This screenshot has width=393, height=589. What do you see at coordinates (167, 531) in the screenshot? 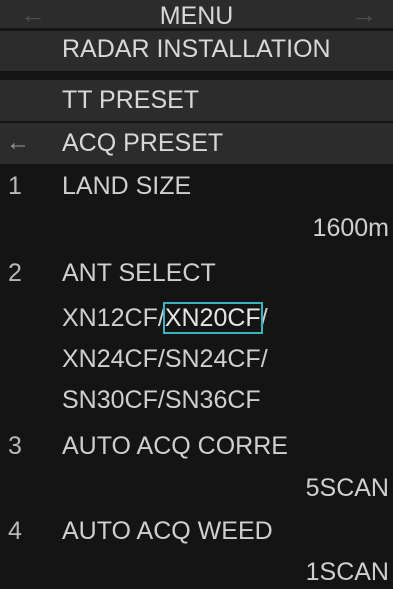
I see `auto-acq-weed-label: AUTO ACQ WEED` at bounding box center [167, 531].